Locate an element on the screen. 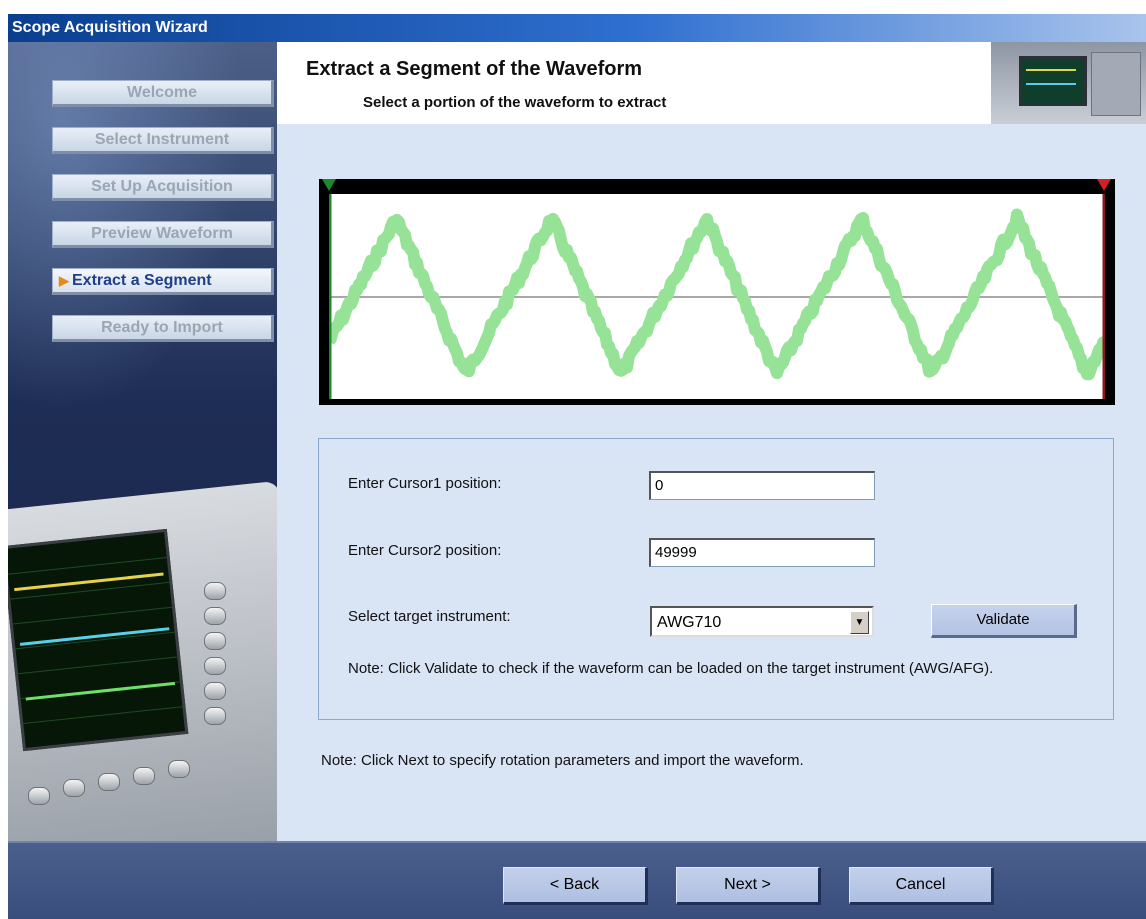 The width and height of the screenshot is (1146, 919). nav-item-extract-segment-label: Extract a Segment is located at coordinates (142, 280).